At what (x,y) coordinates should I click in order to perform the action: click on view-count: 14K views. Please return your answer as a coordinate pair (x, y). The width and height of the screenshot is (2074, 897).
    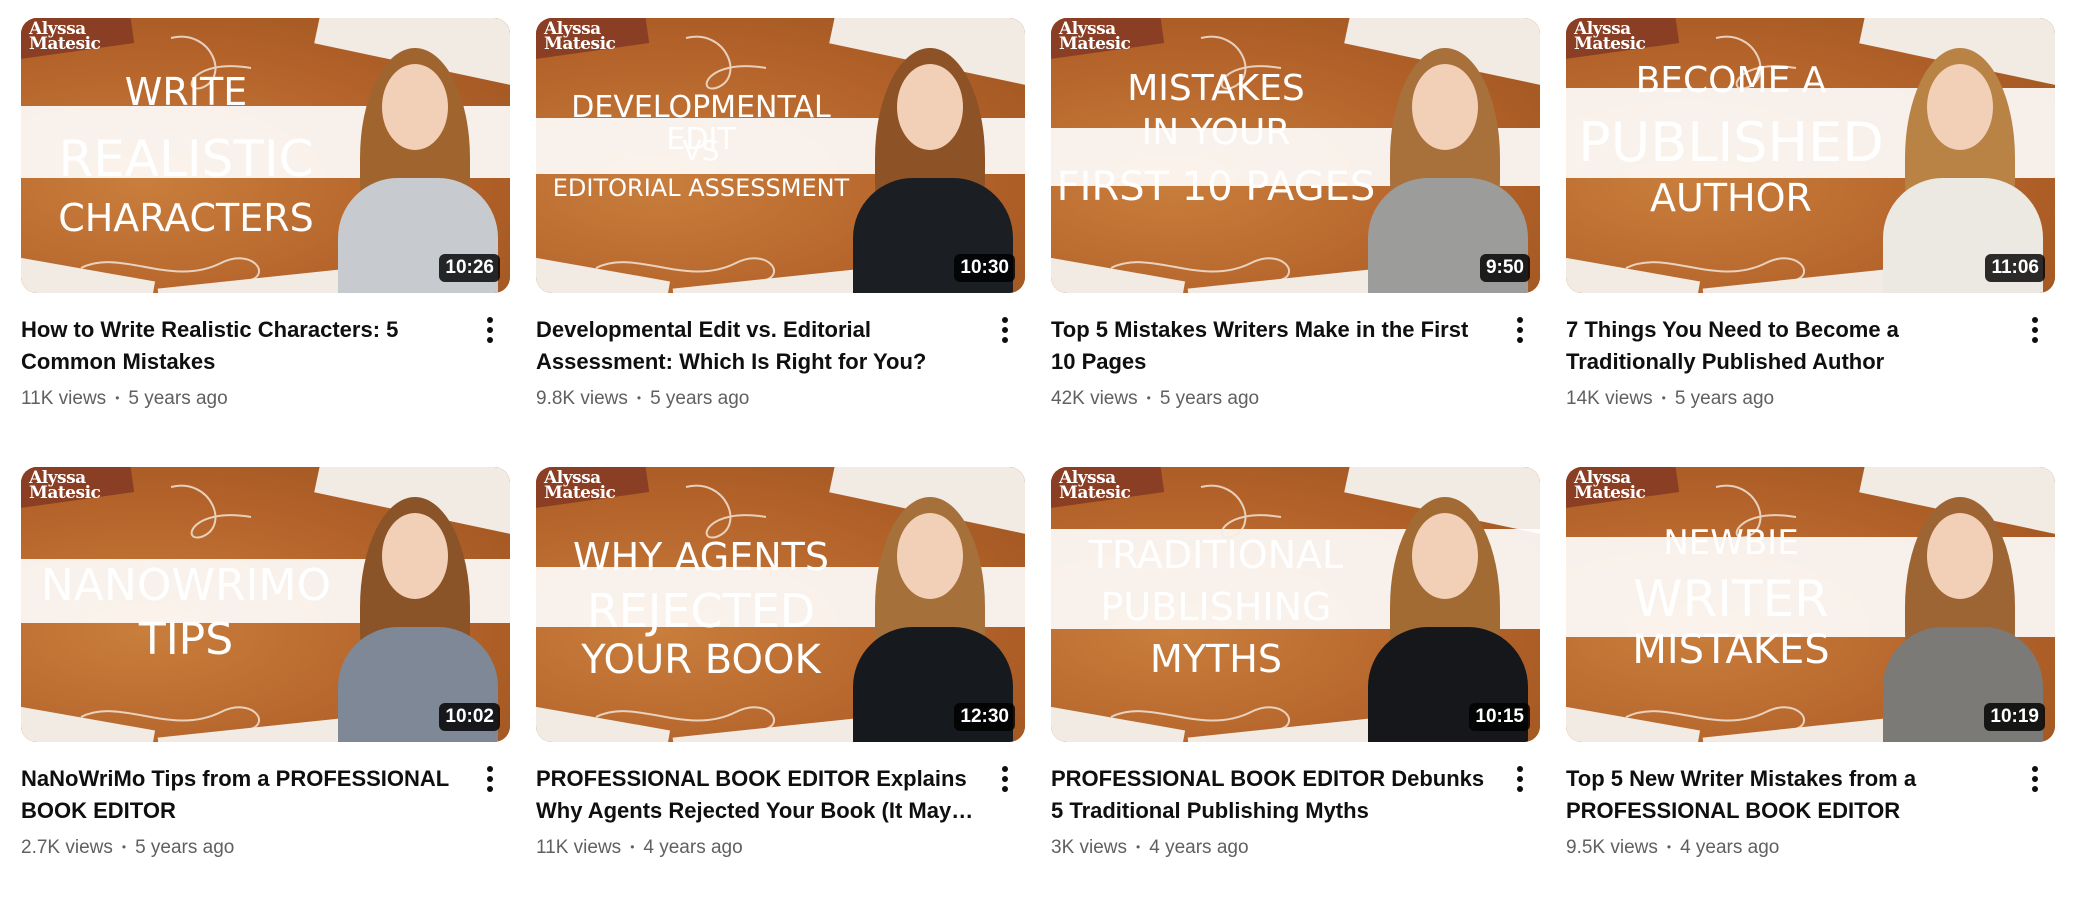
    Looking at the image, I should click on (1609, 398).